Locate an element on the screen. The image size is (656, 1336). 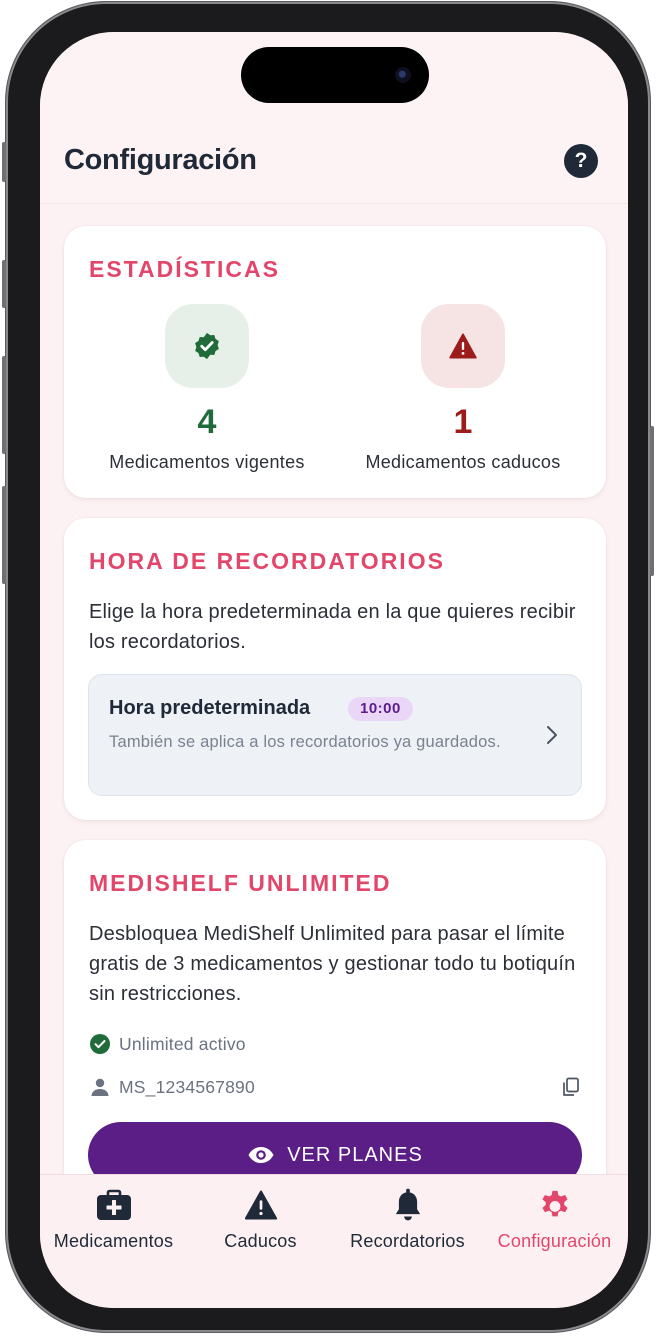
camera-icon is located at coordinates (403, 75).